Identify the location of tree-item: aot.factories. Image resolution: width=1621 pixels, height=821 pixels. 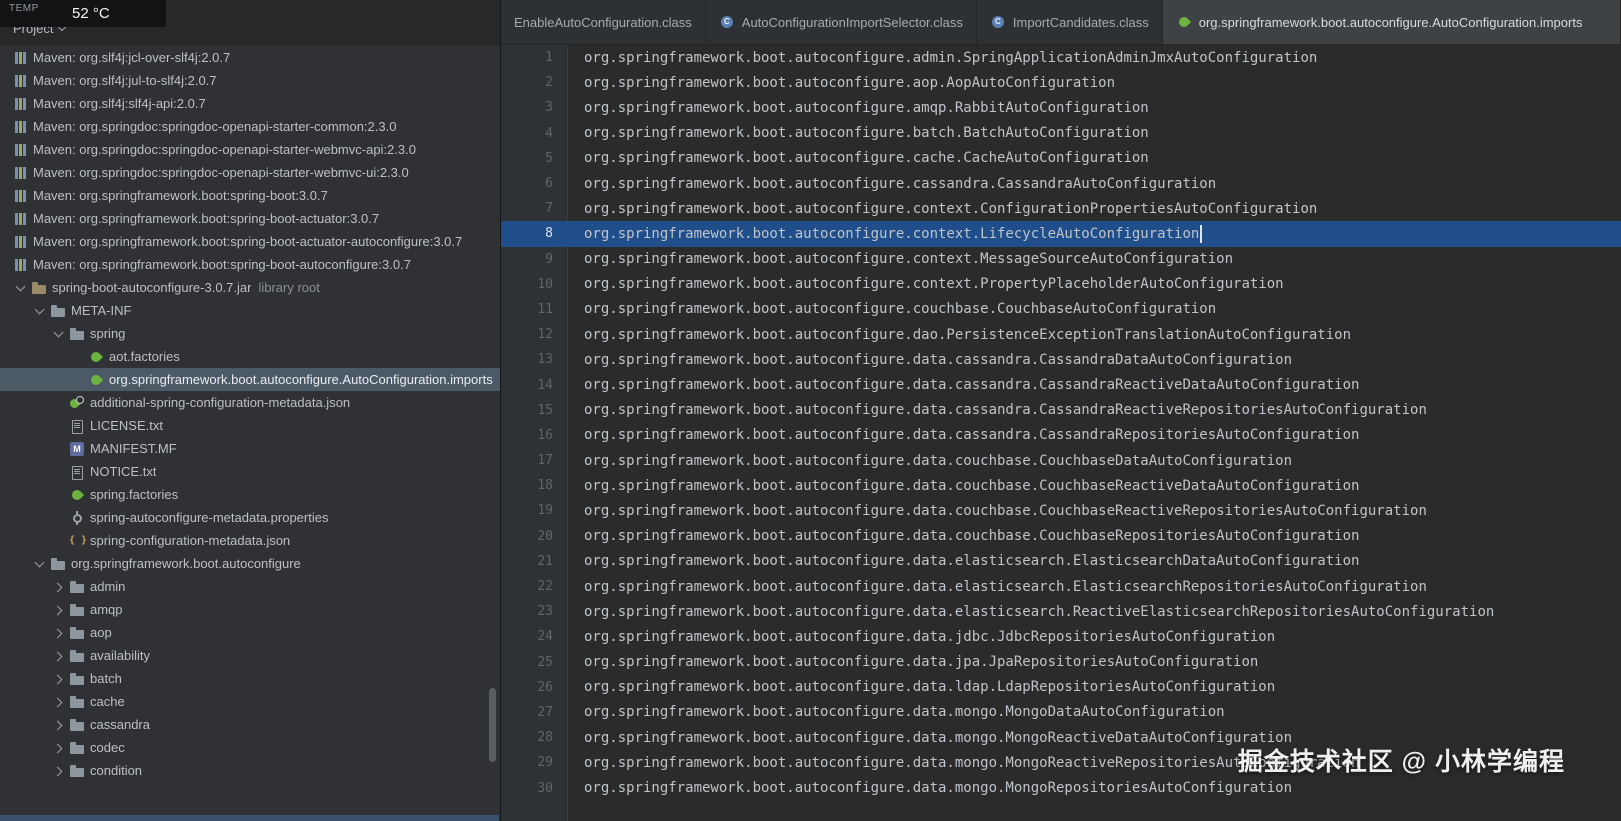
(250, 356).